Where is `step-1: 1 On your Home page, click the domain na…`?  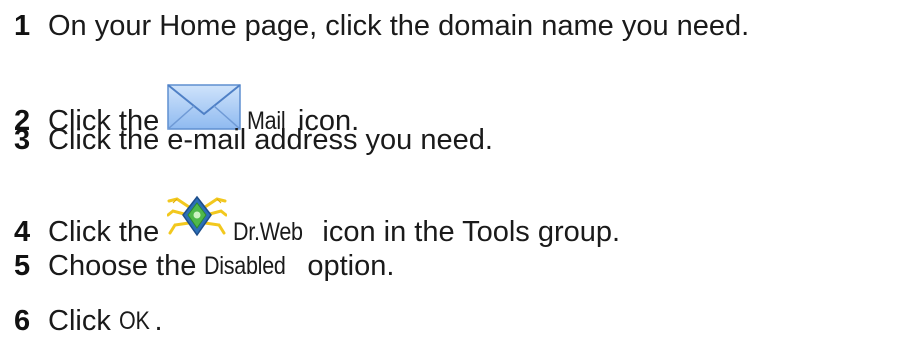 step-1: 1 On your Home page, click the domain na… is located at coordinates (381, 26).